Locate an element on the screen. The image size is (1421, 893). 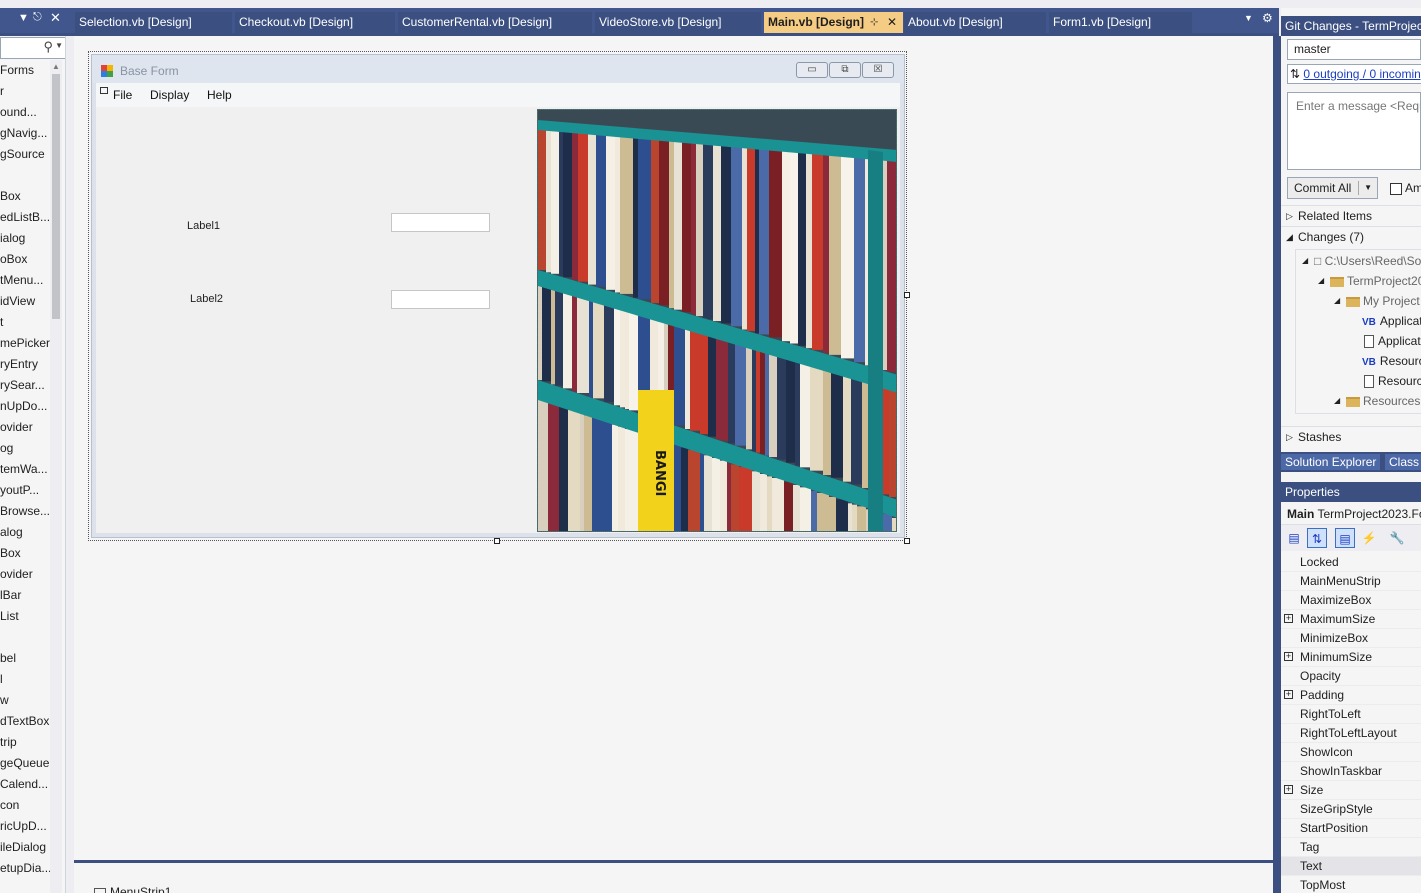
toolbox-item: w is located at coordinates (25, 700).